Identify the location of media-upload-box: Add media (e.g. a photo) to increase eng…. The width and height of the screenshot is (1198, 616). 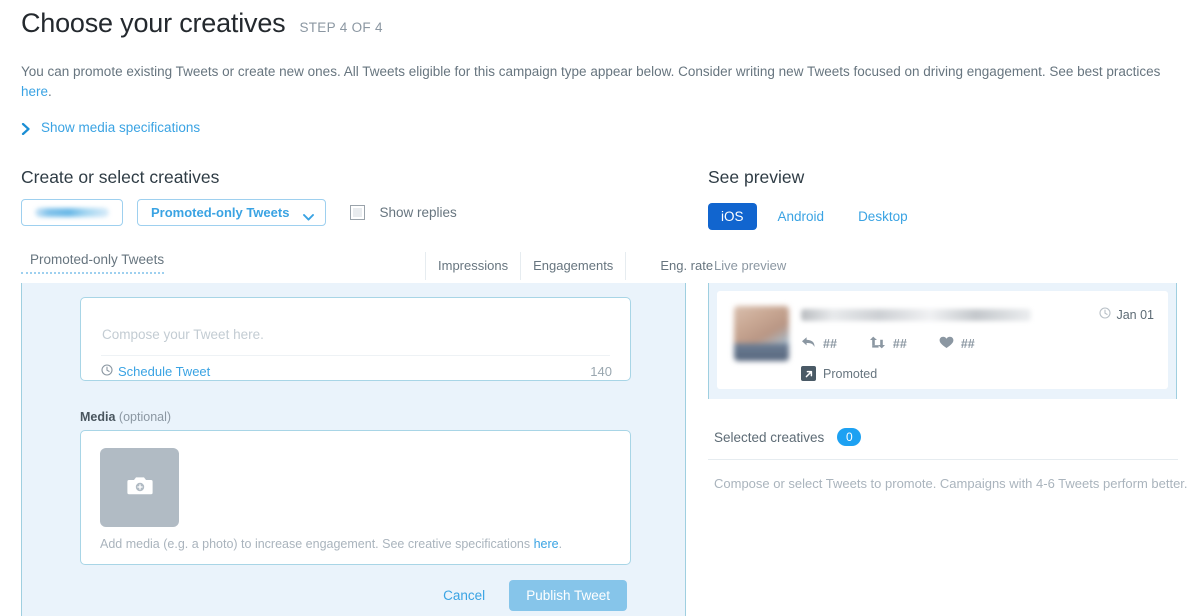
(355, 497).